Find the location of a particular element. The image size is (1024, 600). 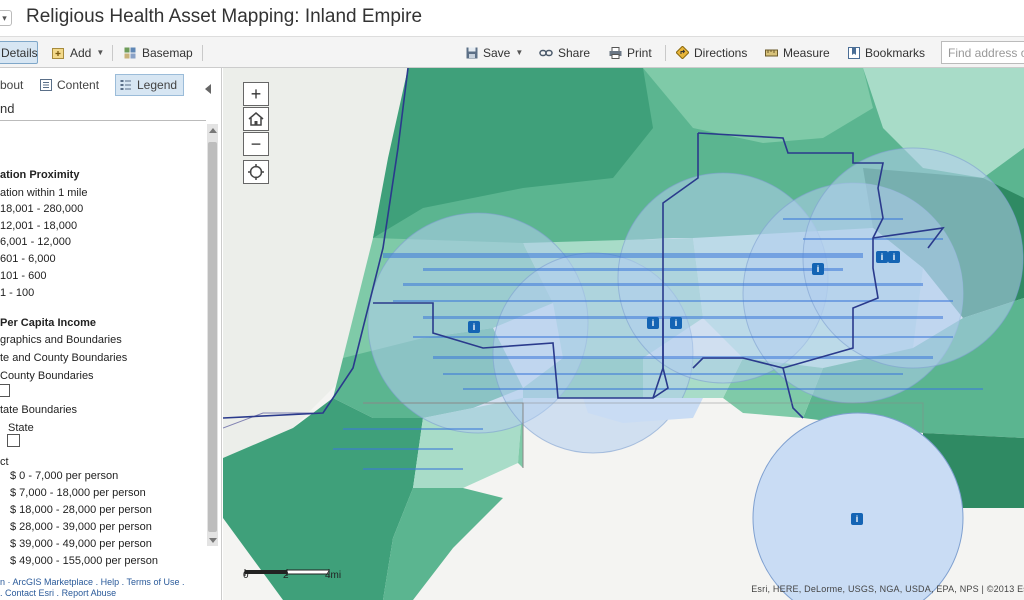

footer-link-contact: Contact Esri is located at coordinates (29, 593).